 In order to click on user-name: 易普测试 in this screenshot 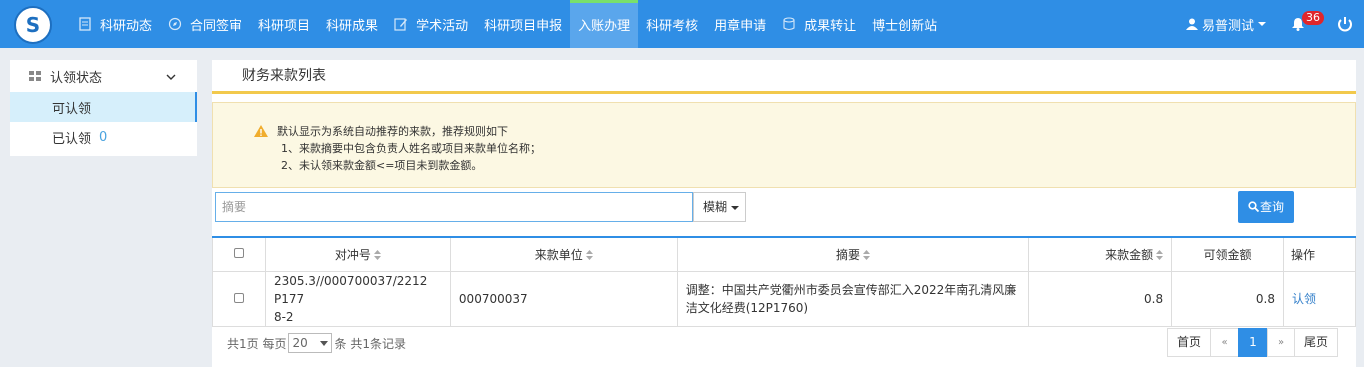, I will do `click(1228, 26)`.